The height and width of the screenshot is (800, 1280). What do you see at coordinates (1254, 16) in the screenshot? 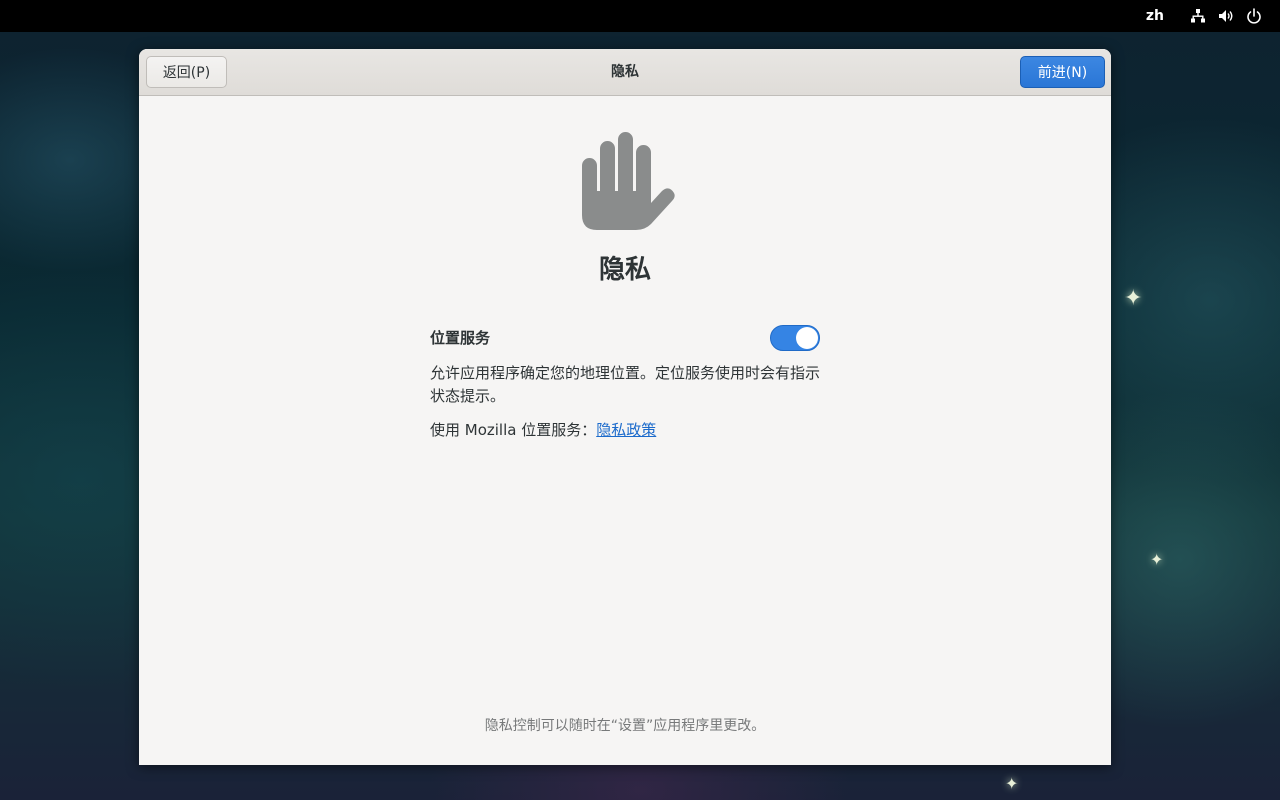
I see `power-icon` at bounding box center [1254, 16].